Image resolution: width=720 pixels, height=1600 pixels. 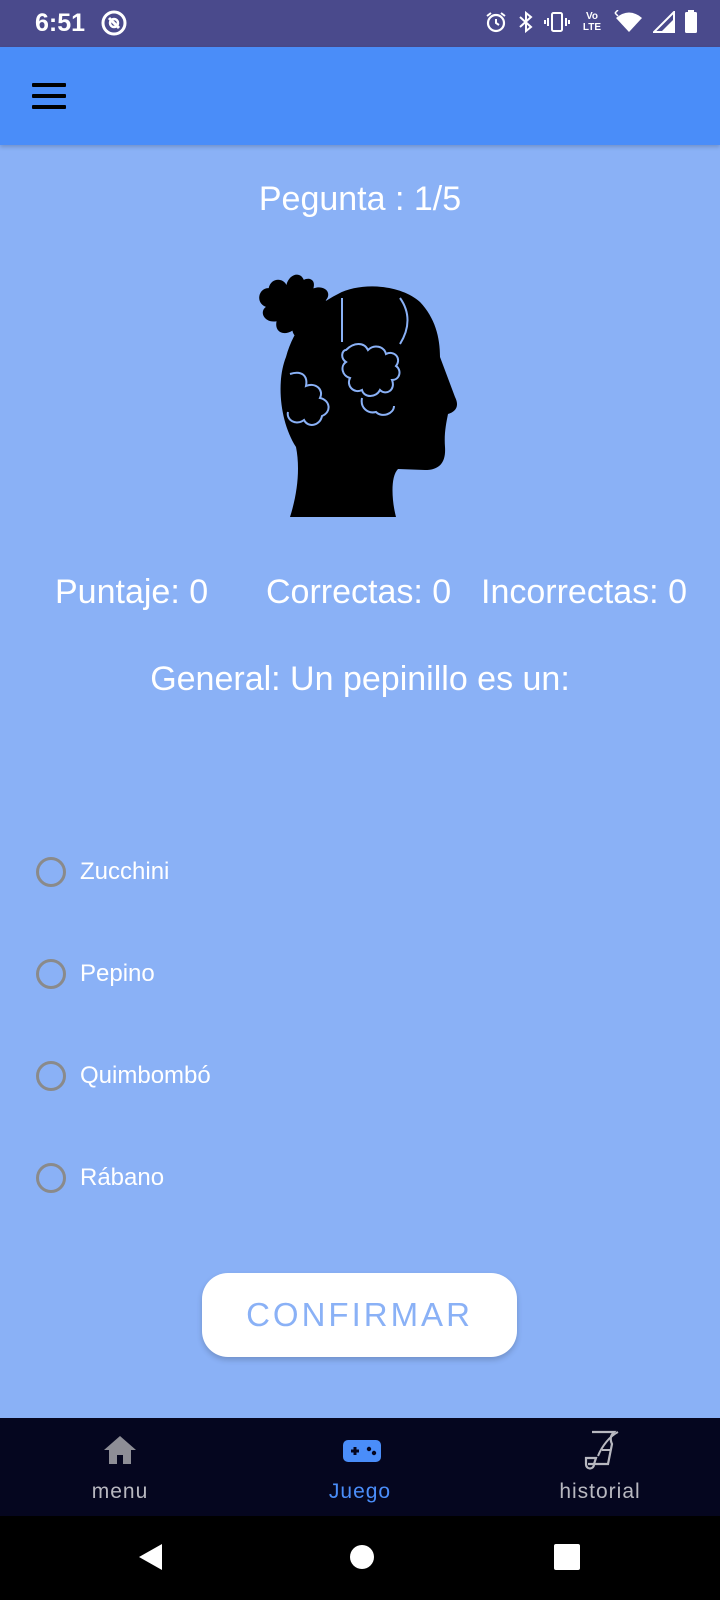 What do you see at coordinates (359, 592) in the screenshot?
I see `correct-count-label: Correctas: 0` at bounding box center [359, 592].